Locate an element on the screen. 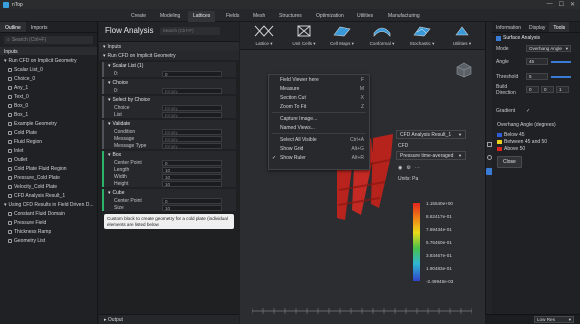  flow-block: ▾ Box Center Point 0 Length 10 Width 10 Height 10 is located at coordinates (169, 169).